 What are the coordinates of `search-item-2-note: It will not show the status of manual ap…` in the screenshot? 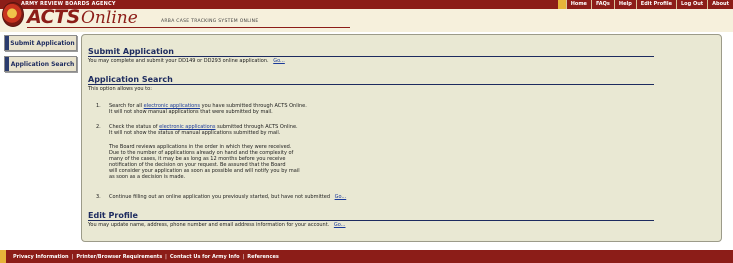 It's located at (195, 133).